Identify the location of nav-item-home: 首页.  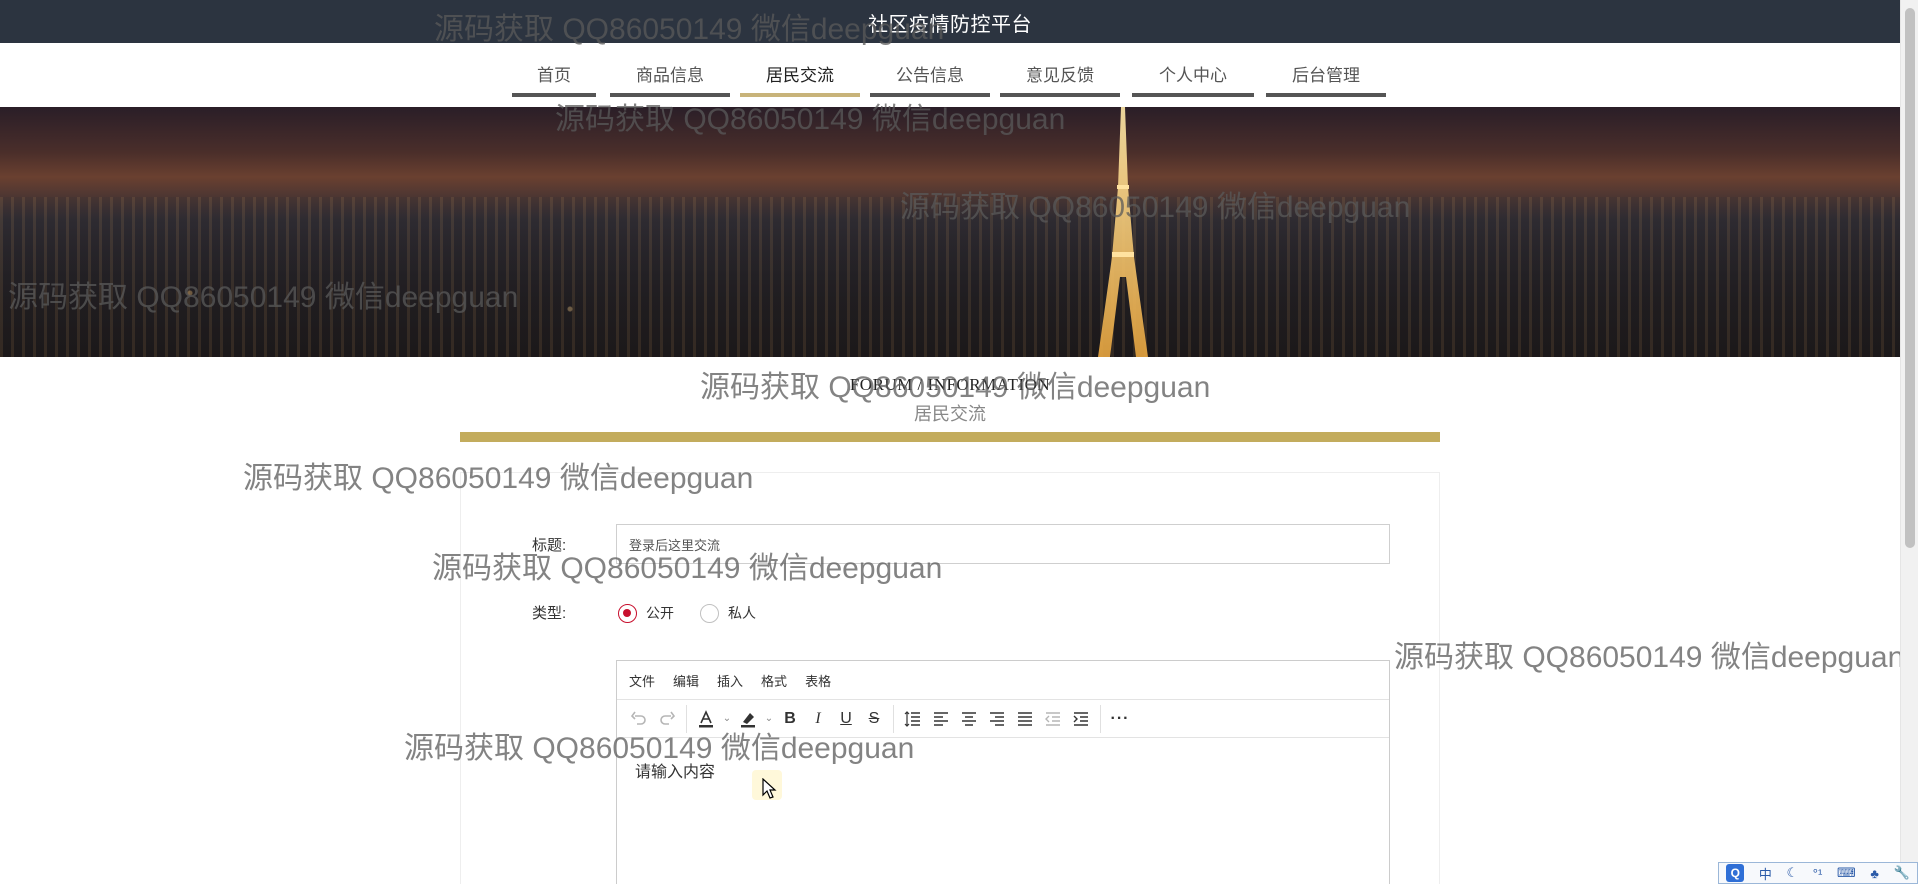
(554, 77).